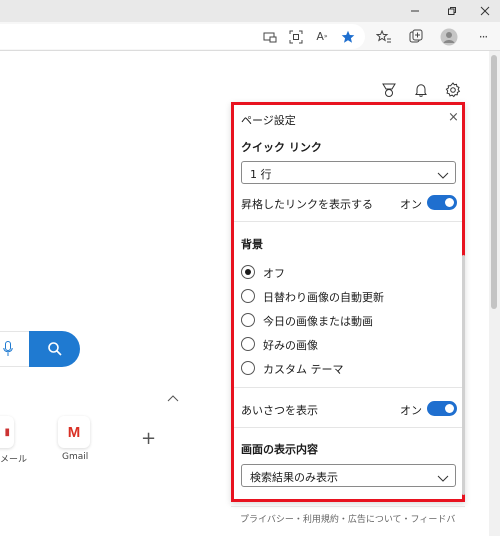  I want to click on favorites-icon, so click(384, 36).